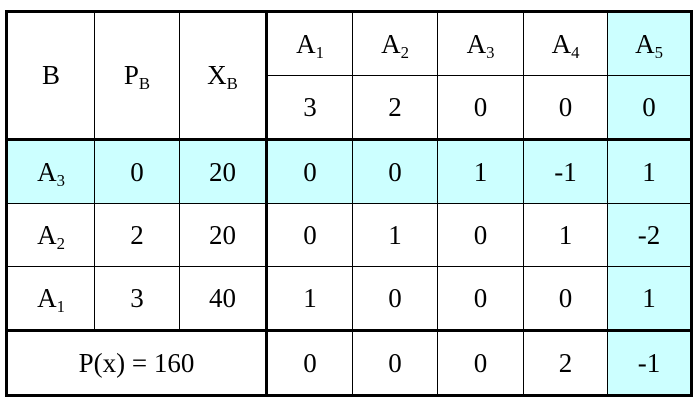  I want to click on cost-a3: 0, so click(480, 107).